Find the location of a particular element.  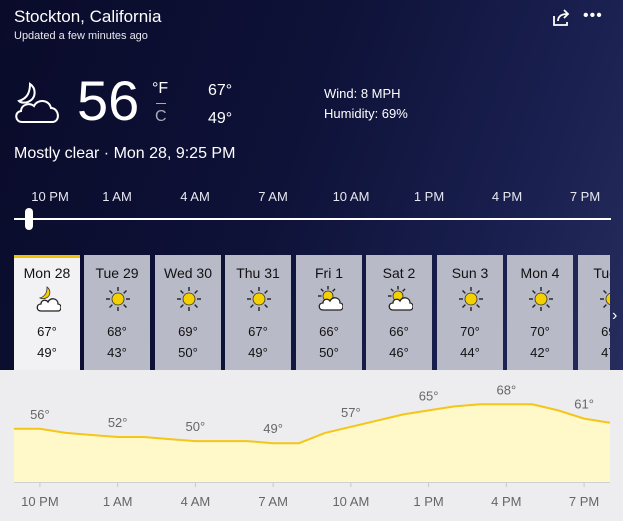

more-options-button: ••• is located at coordinates (593, 16).